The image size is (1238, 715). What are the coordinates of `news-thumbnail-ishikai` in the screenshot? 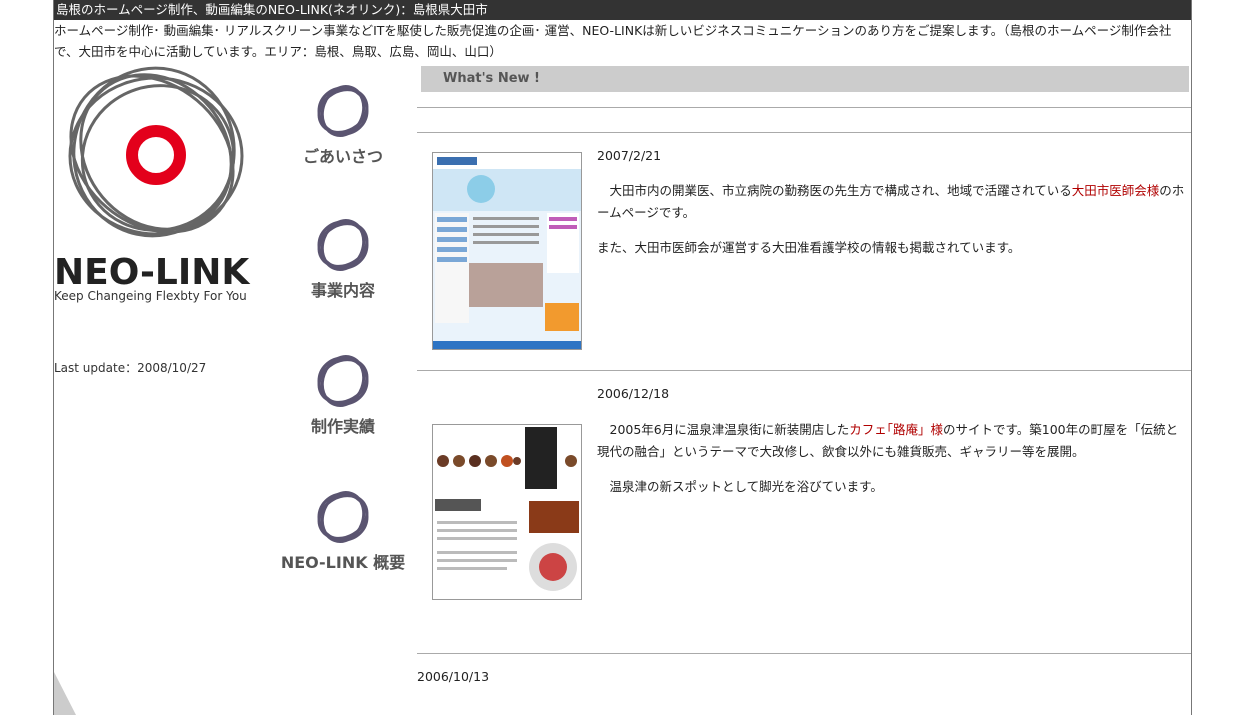 It's located at (507, 251).